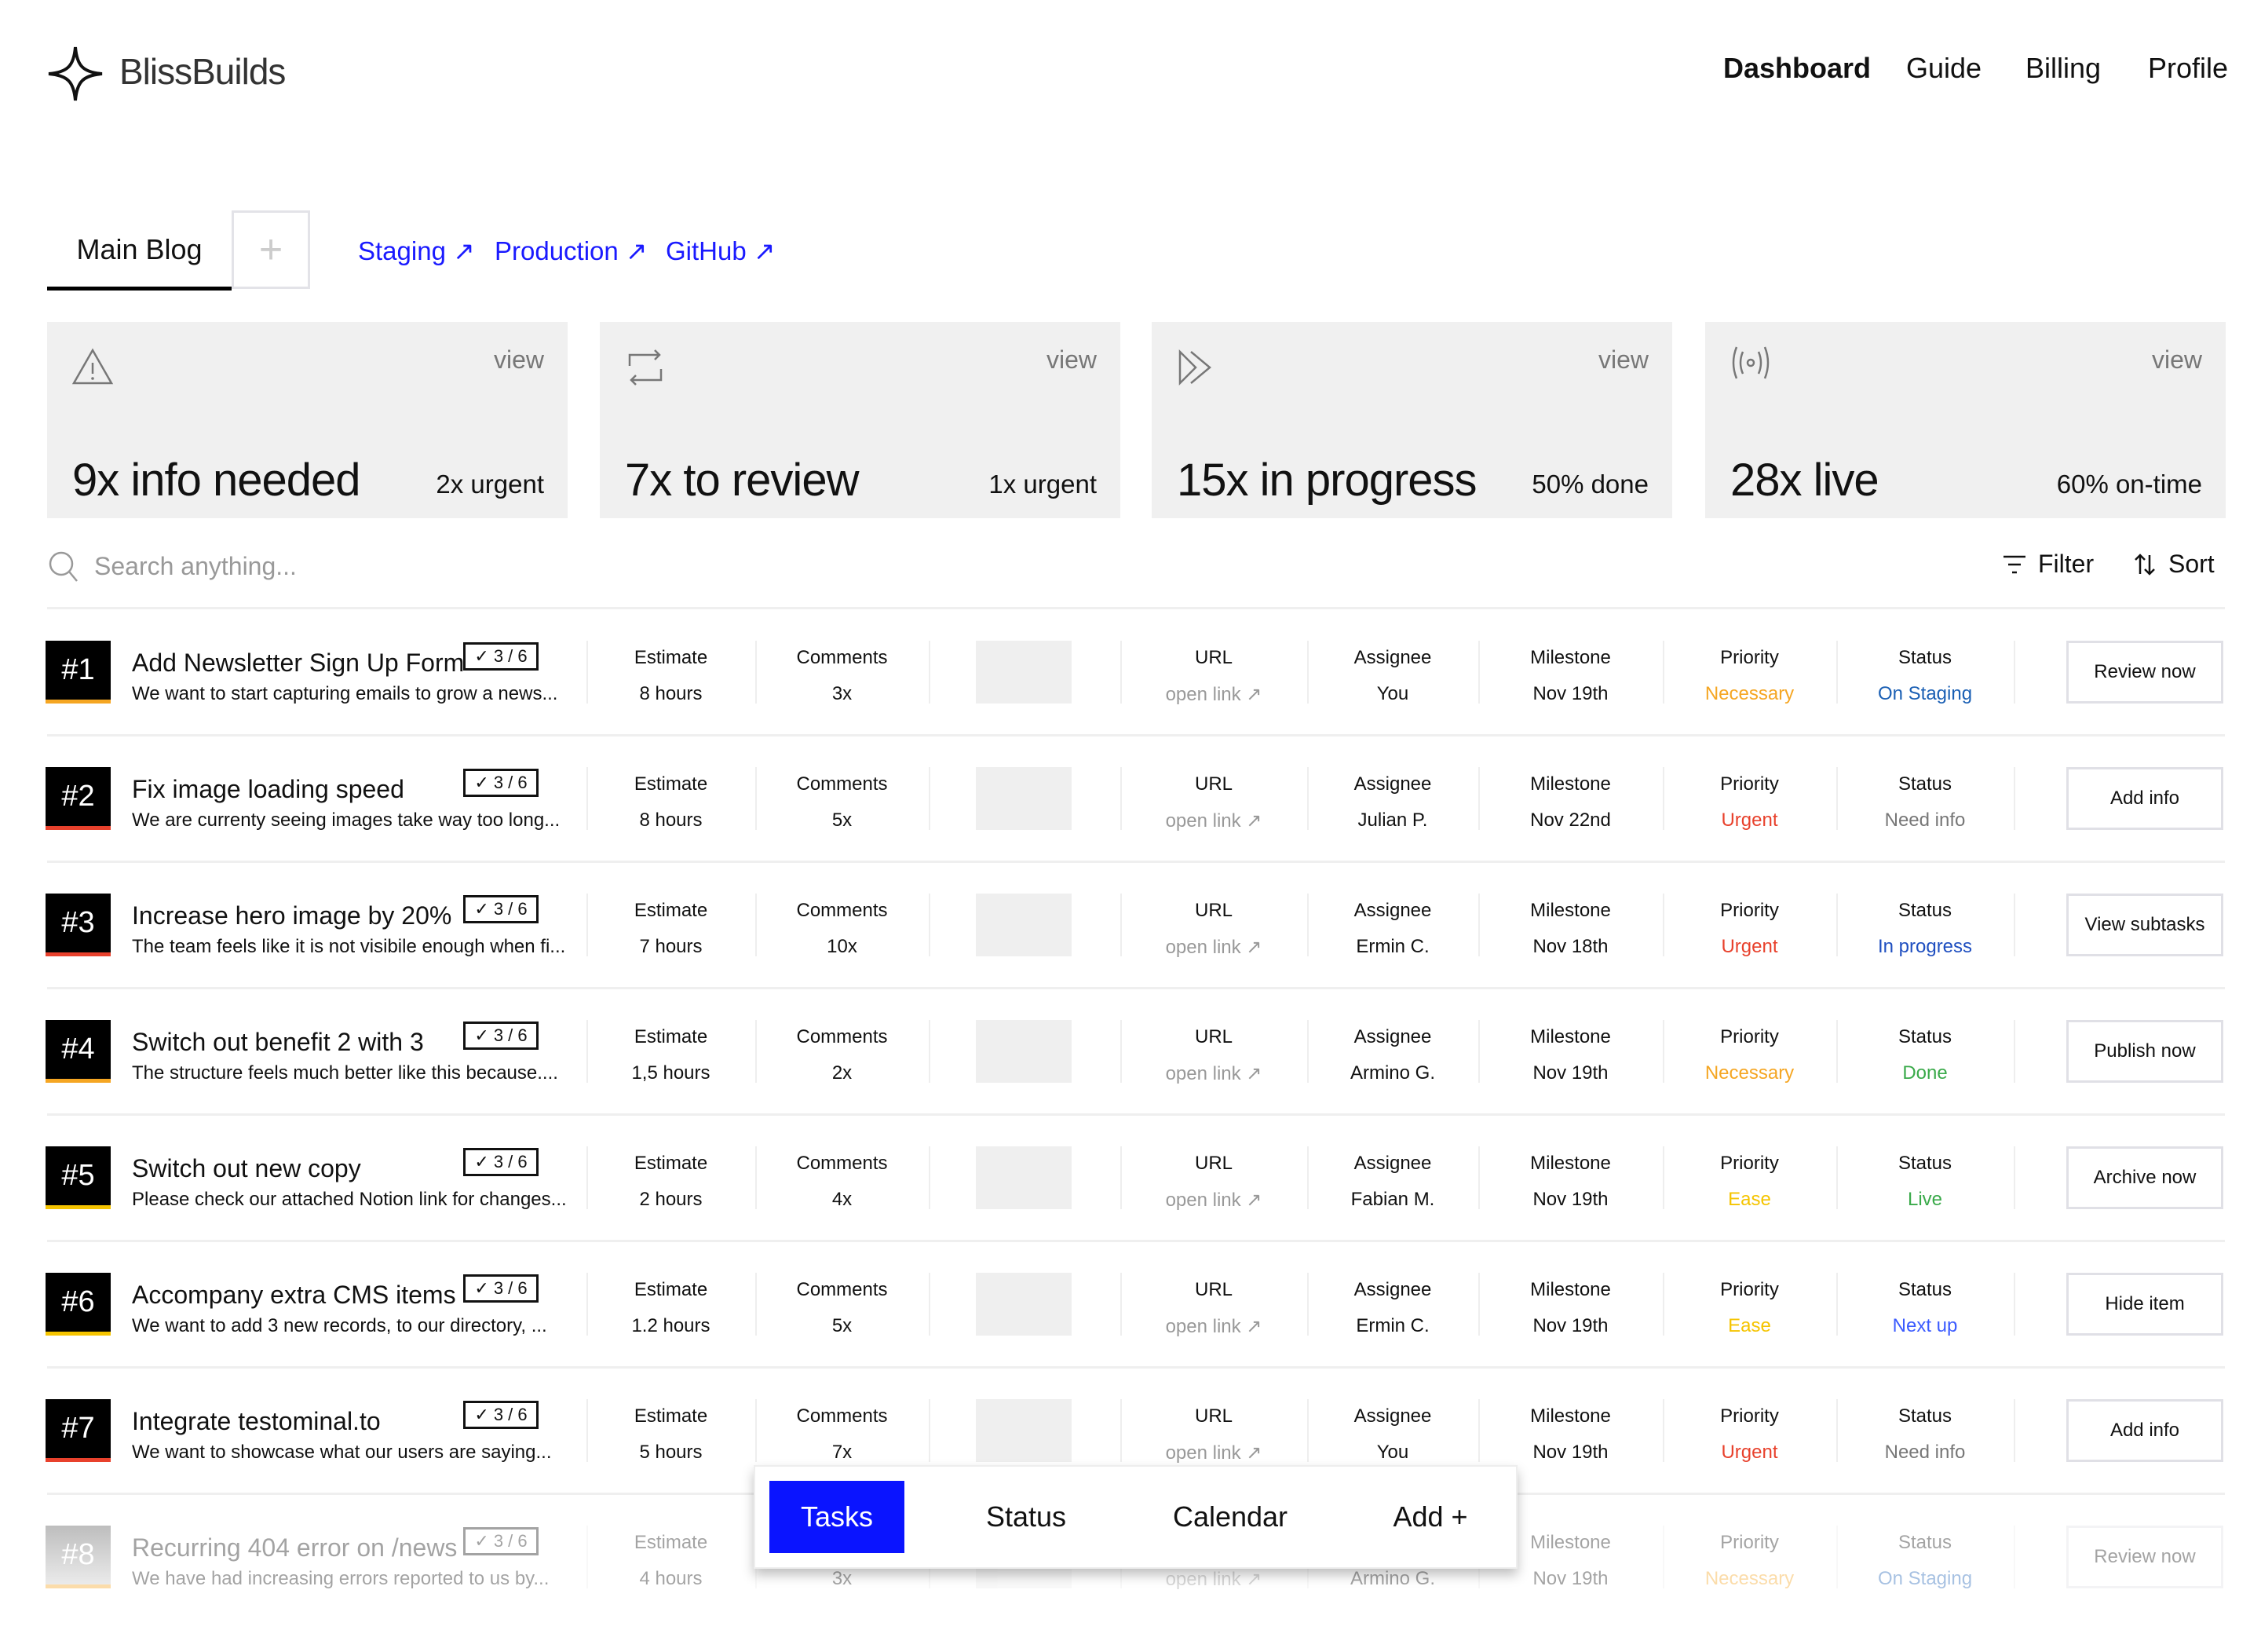 The image size is (2261, 1652). Describe the element at coordinates (1136, 1517) in the screenshot. I see `bottom-view-switcher: Tasks Status Calendar Add +` at that location.